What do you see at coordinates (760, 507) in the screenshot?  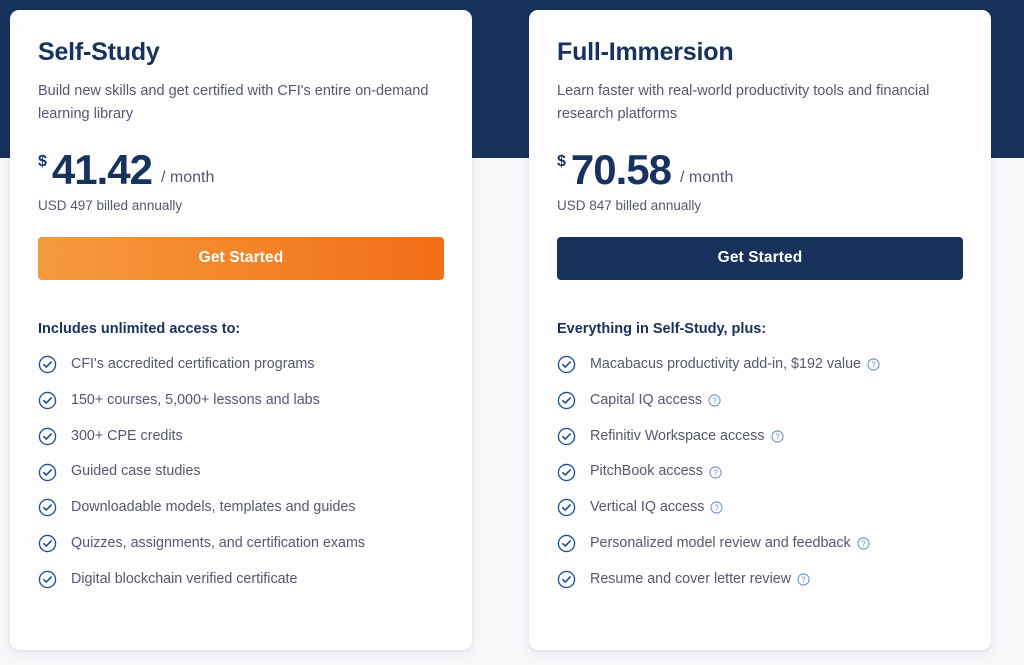 I see `list-item: Vertical IQ access ?` at bounding box center [760, 507].